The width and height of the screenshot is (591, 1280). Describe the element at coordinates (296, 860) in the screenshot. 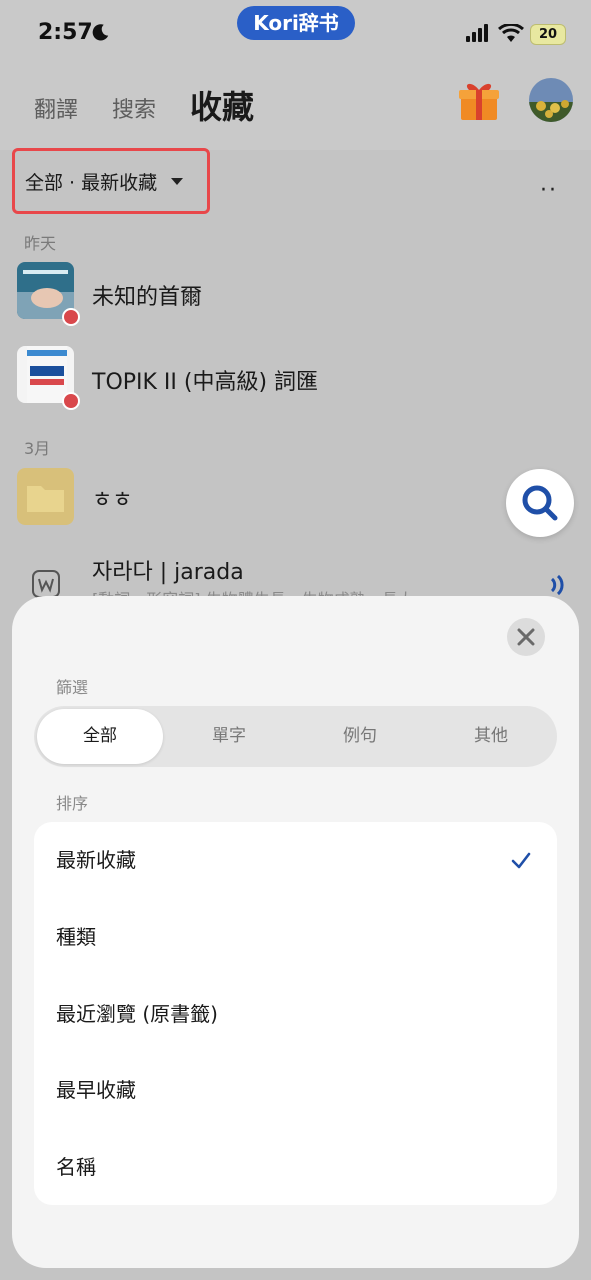

I see `sort-option-newest: 最新收藏` at that location.